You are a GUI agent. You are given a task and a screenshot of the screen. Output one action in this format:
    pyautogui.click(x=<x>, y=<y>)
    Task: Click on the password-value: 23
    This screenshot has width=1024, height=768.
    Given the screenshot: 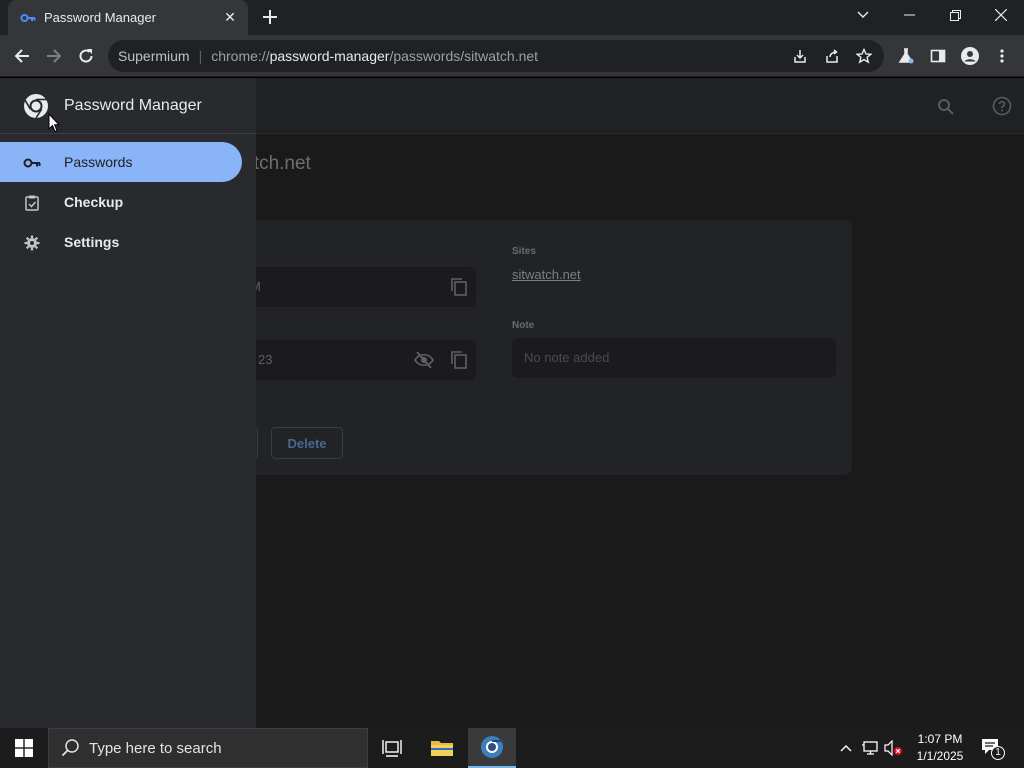 What is the action you would take?
    pyautogui.click(x=265, y=359)
    